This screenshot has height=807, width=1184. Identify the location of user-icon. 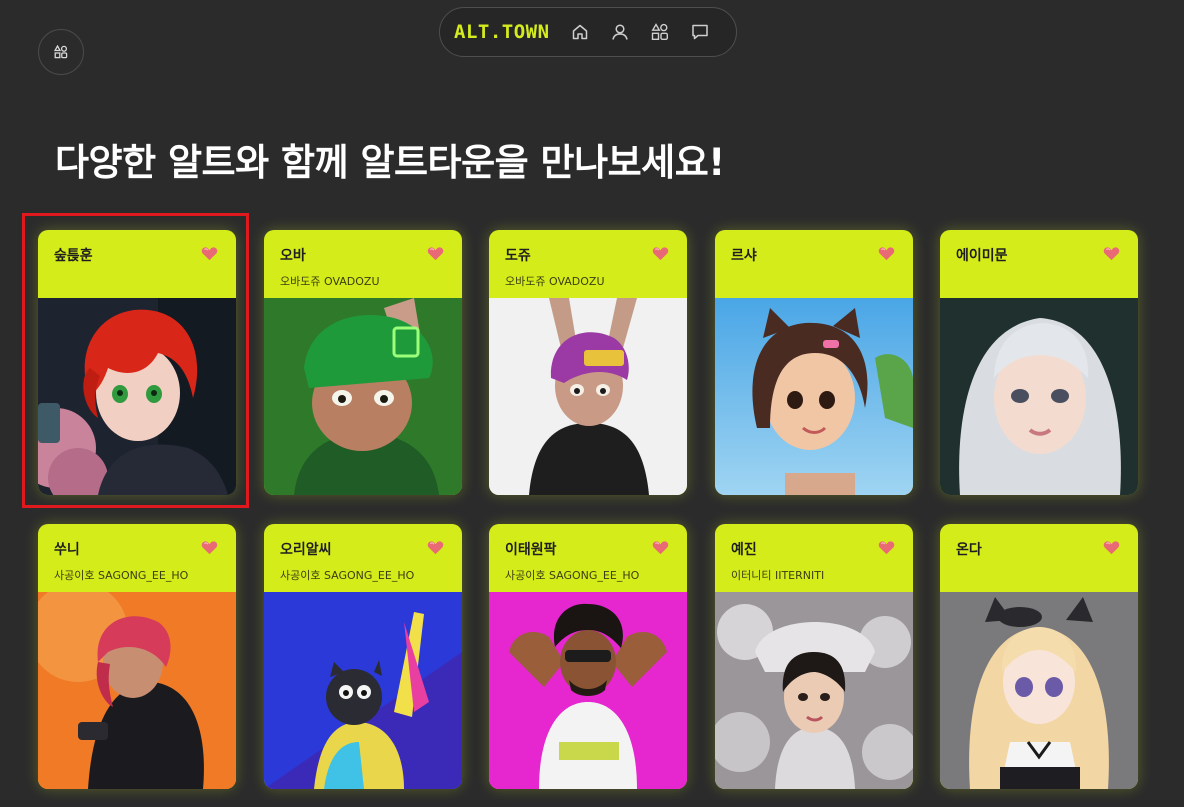
(619, 32).